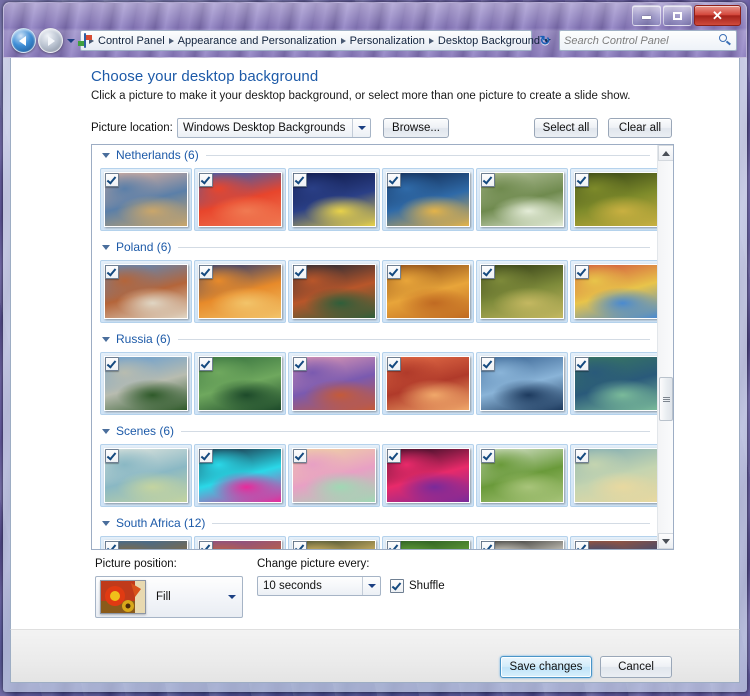 The width and height of the screenshot is (750, 696). Describe the element at coordinates (677, 15) in the screenshot. I see `maximize-button` at that location.